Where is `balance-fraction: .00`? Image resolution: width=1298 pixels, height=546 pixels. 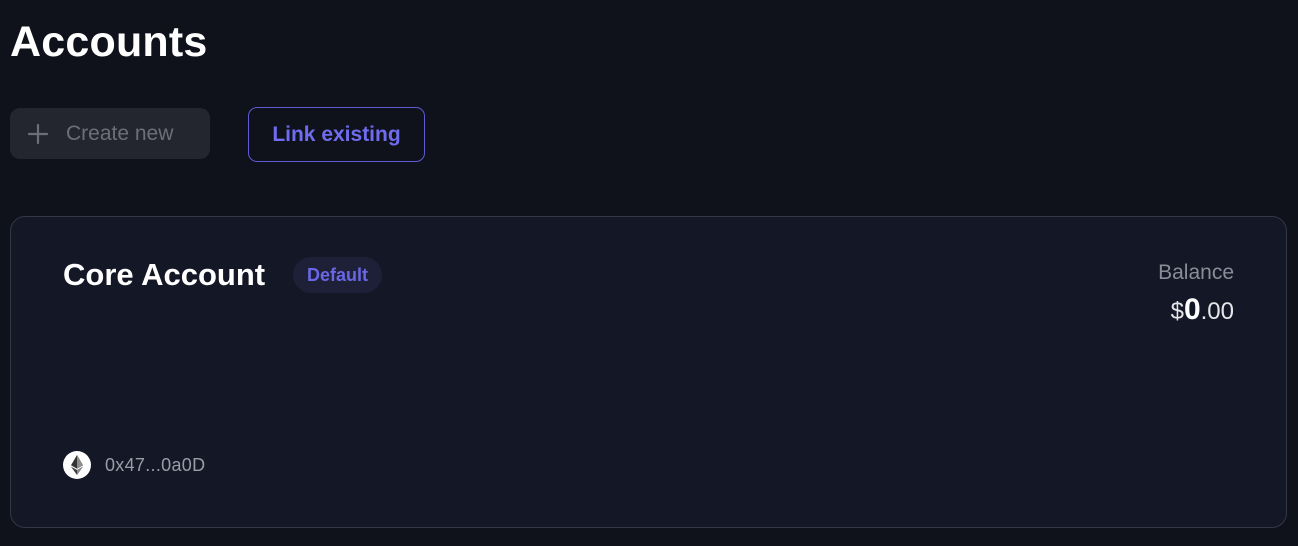
balance-fraction: .00 is located at coordinates (1217, 311).